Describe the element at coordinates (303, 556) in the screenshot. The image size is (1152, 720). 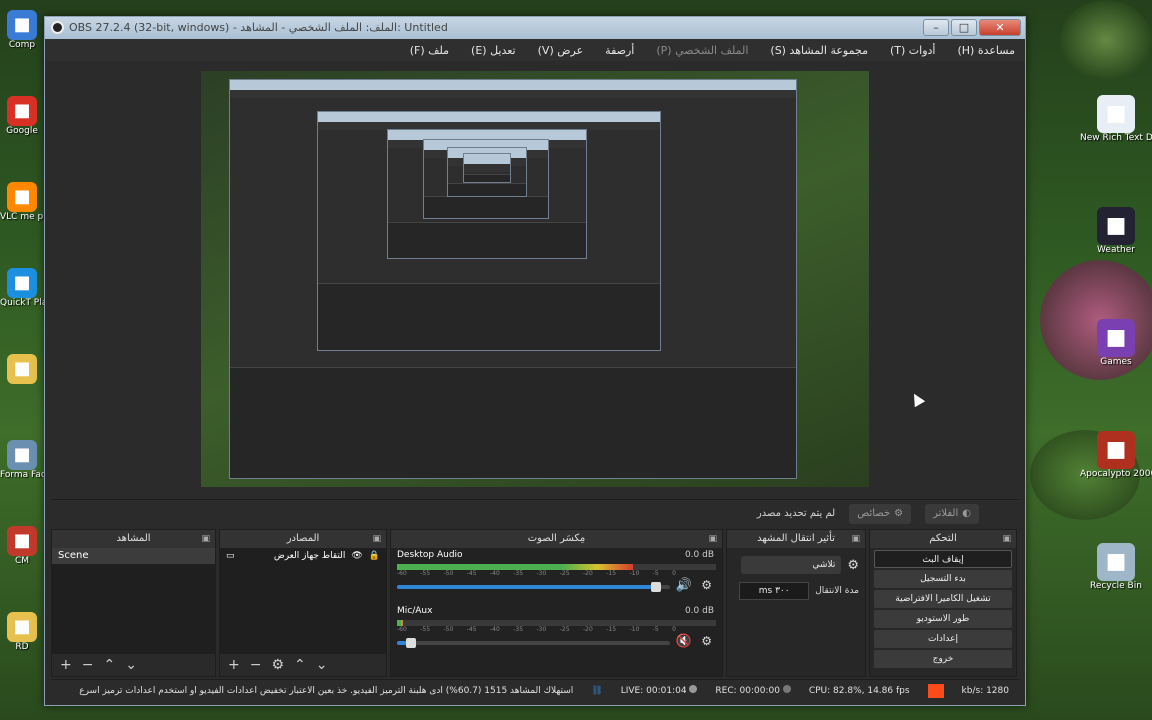
I see `source-item: 🔒 👁 التقاط جهاز العرض ▭` at that location.